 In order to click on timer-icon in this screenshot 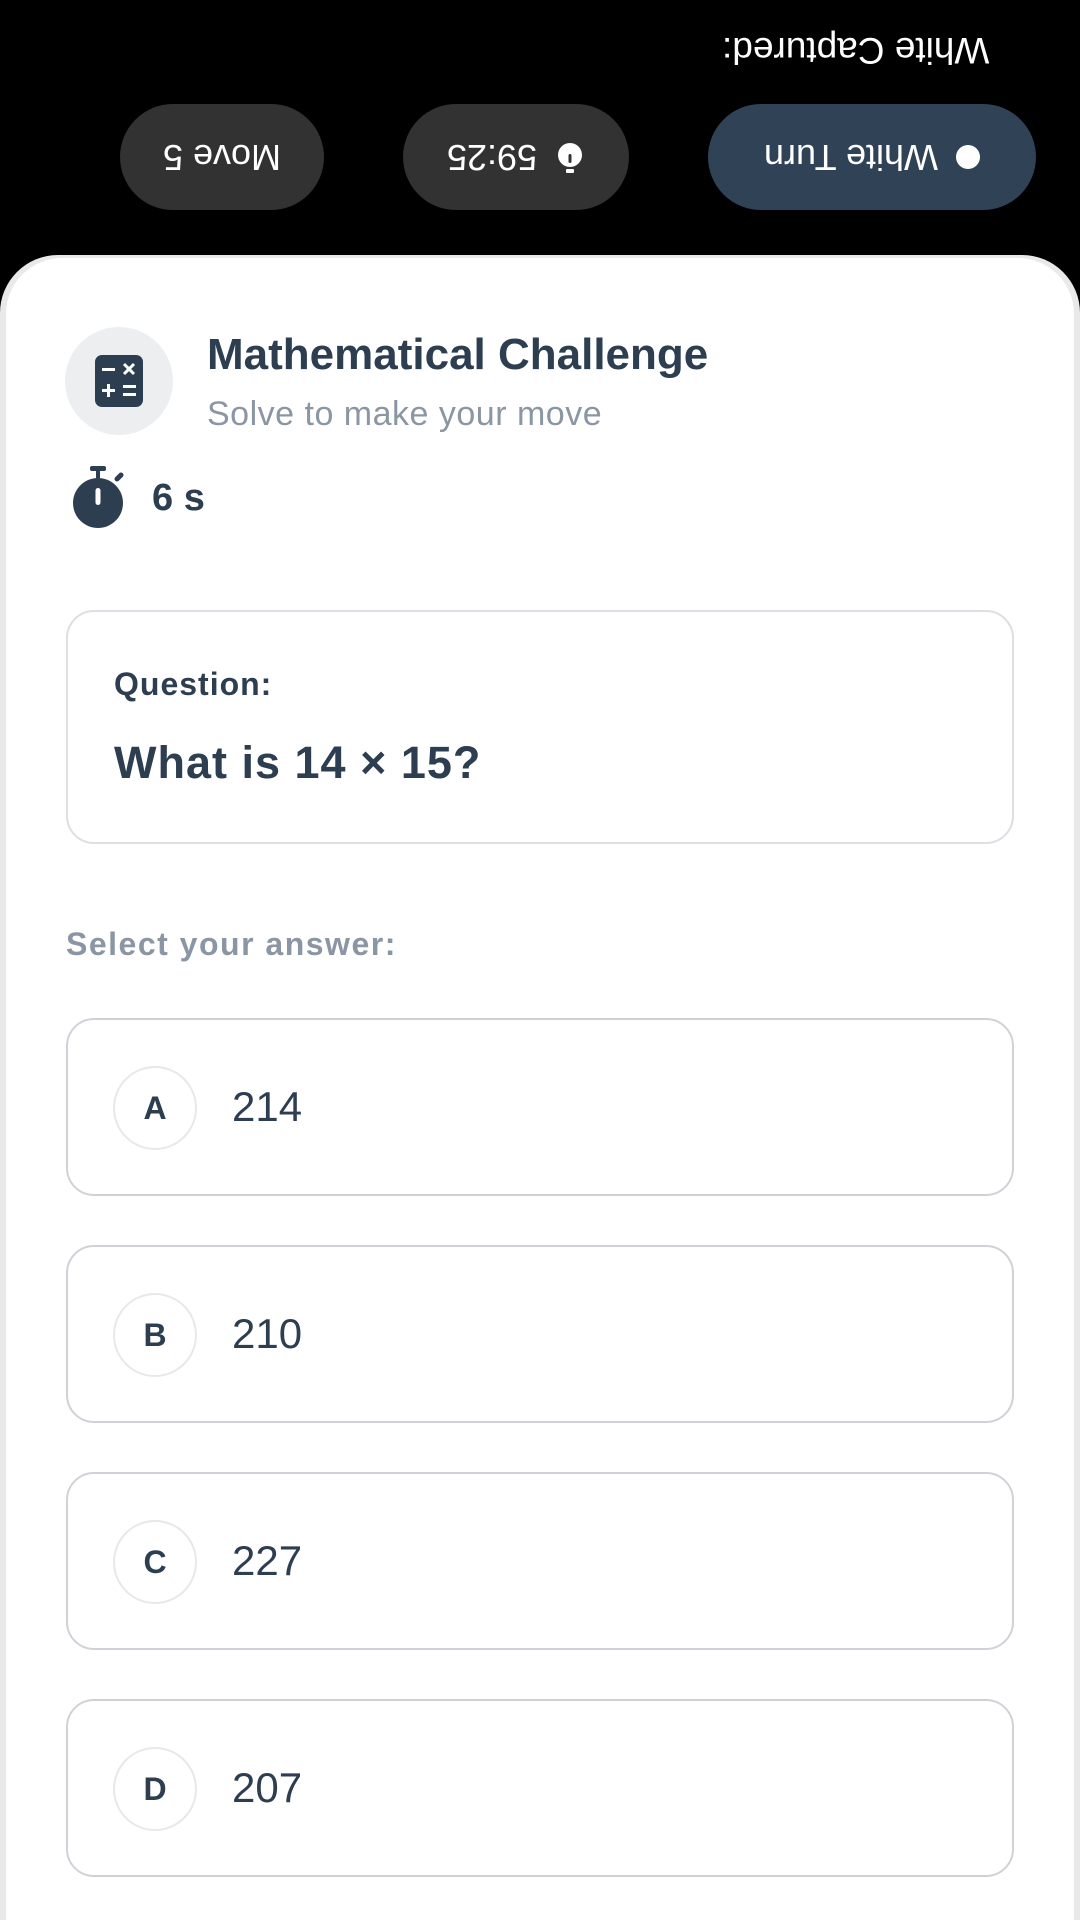, I will do `click(570, 158)`.